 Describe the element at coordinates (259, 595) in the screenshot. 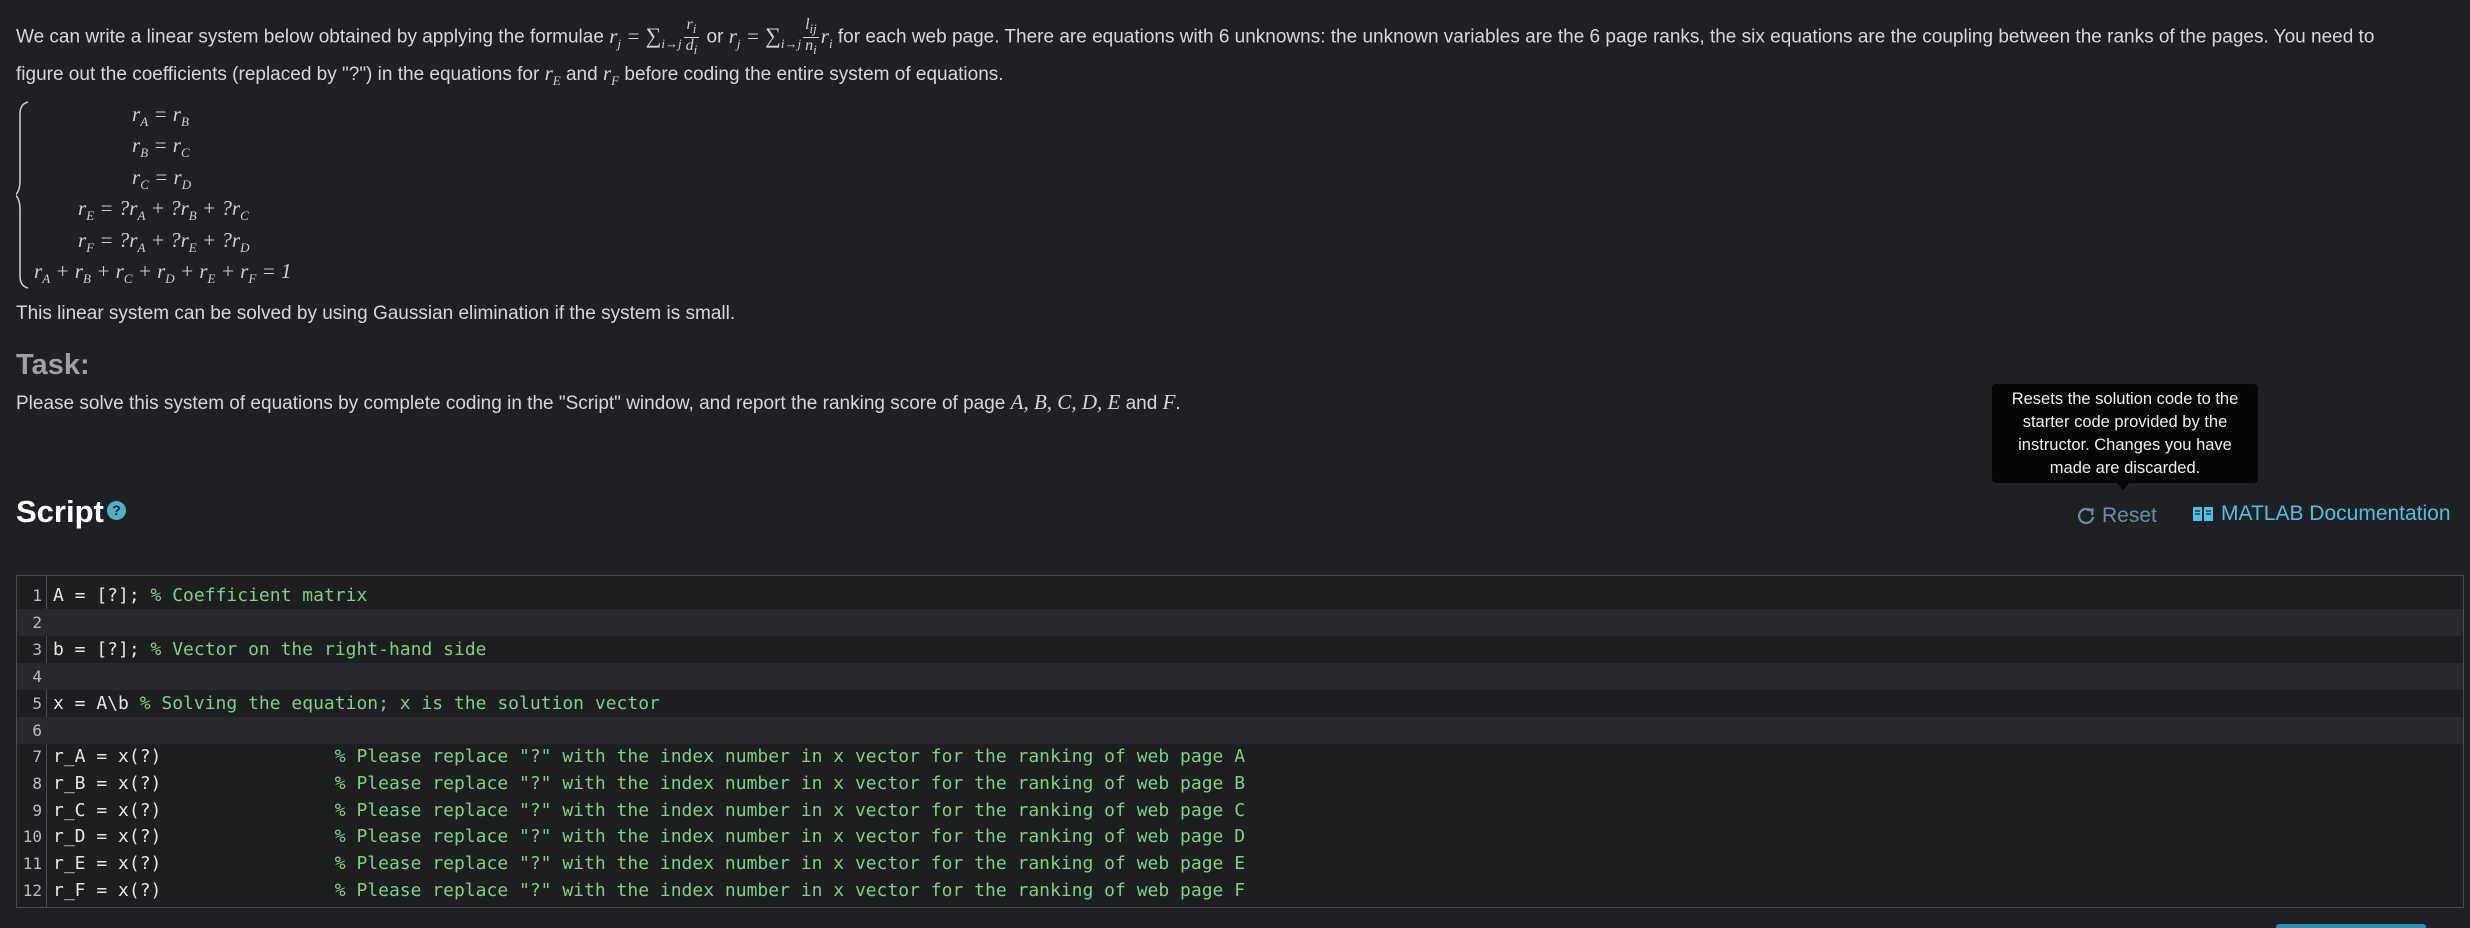

I see `code-comment: % Coefficient matrix` at that location.